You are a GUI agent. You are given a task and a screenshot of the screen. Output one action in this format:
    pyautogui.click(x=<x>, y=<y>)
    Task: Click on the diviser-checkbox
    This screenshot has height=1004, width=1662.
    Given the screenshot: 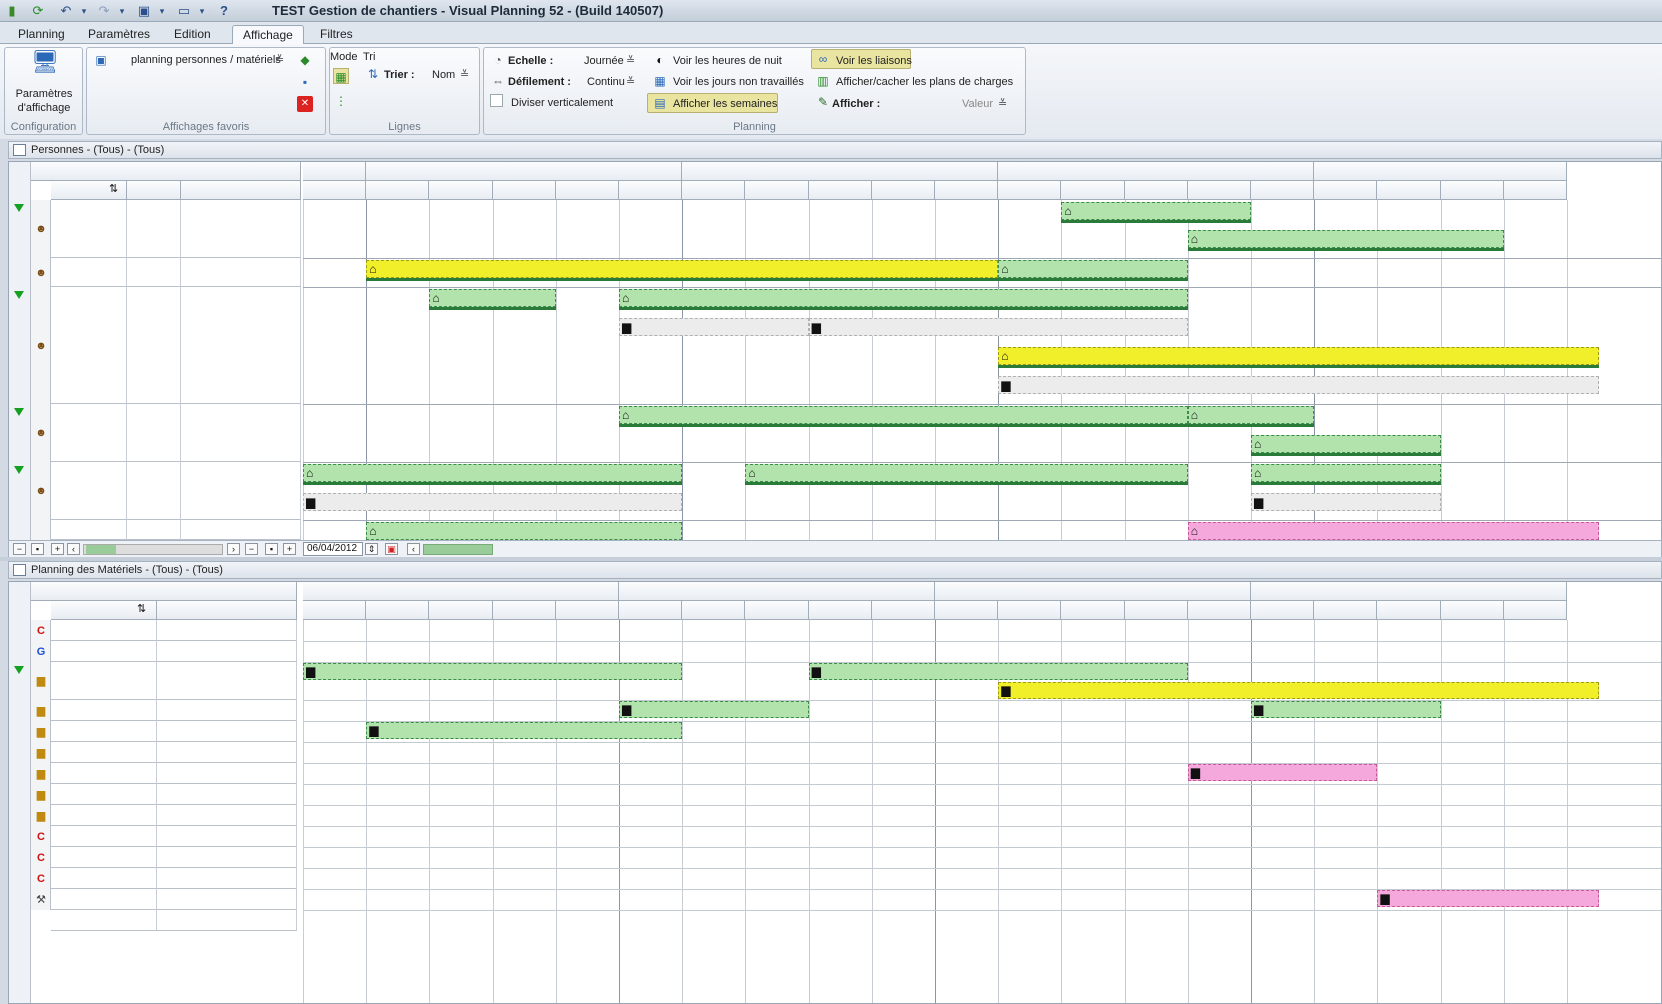 What is the action you would take?
    pyautogui.click(x=496, y=100)
    